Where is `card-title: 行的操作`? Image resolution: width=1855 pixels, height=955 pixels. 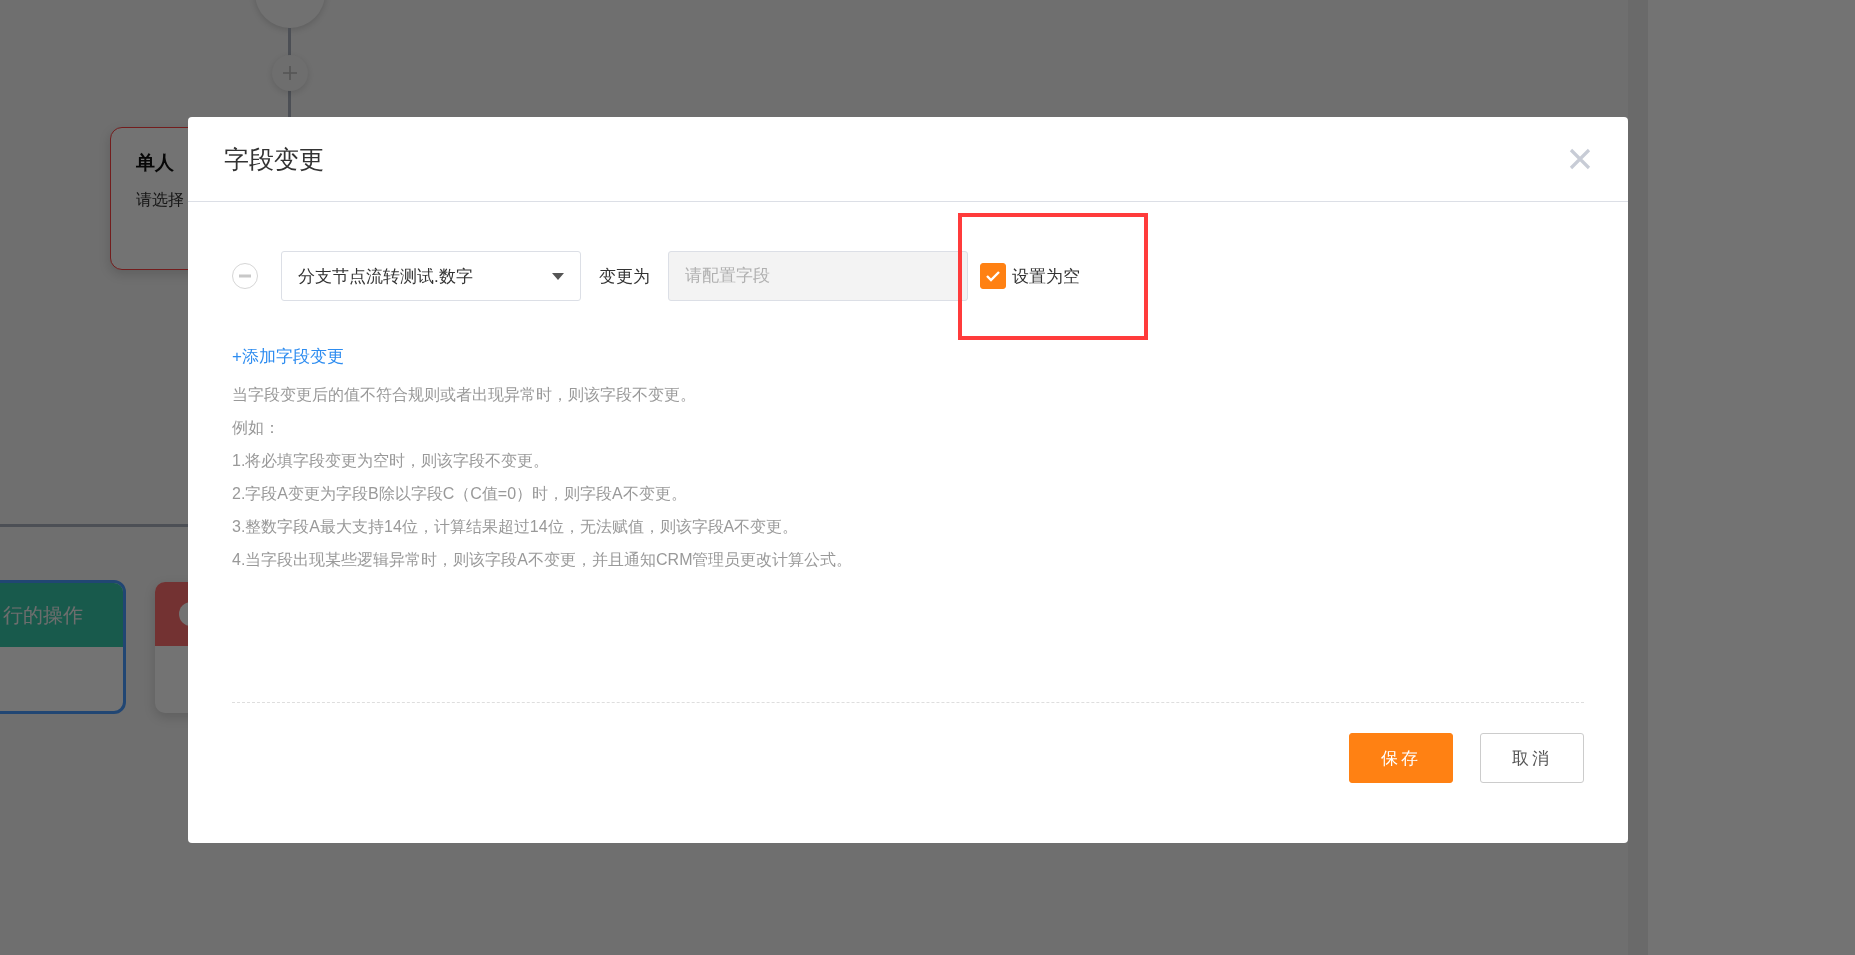
card-title: 行的操作 is located at coordinates (43, 615).